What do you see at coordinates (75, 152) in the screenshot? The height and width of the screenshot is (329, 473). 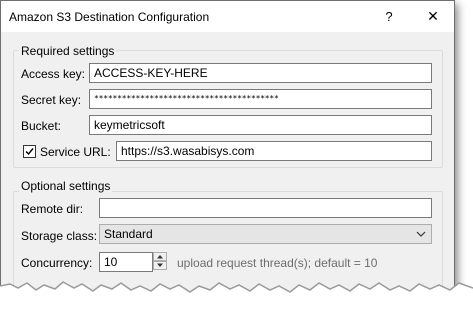 I see `service-url-label: Service URL:` at bounding box center [75, 152].